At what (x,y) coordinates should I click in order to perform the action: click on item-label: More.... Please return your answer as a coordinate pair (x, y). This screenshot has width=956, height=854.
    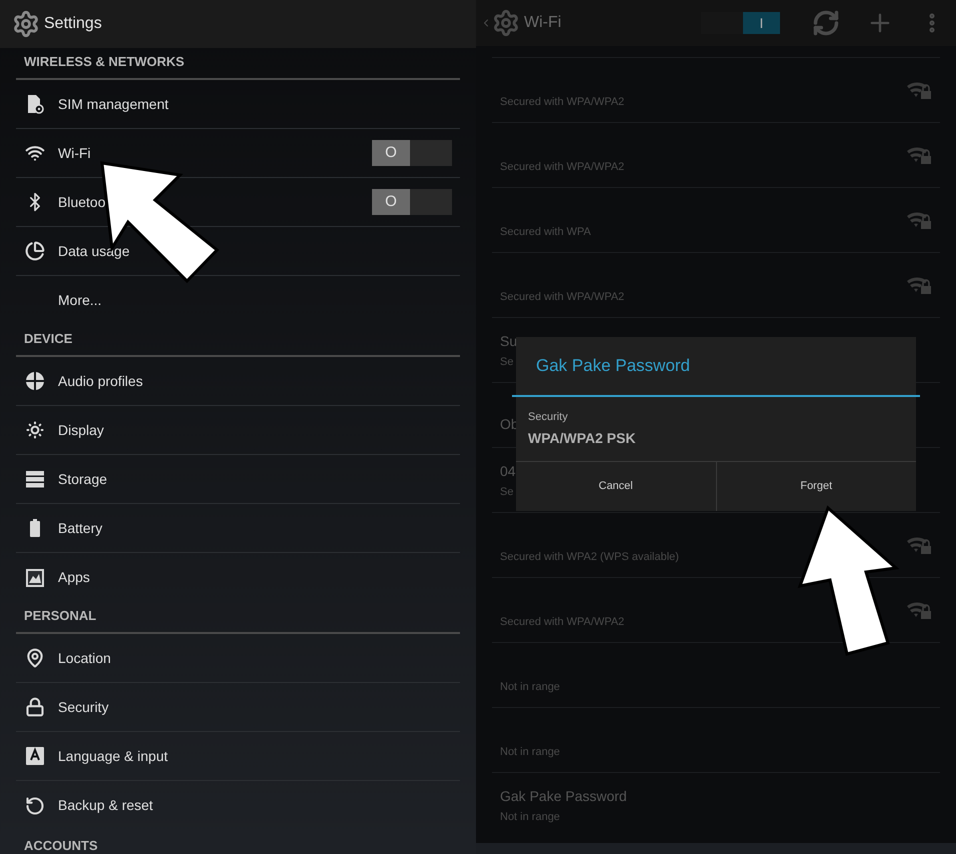
    Looking at the image, I should click on (80, 300).